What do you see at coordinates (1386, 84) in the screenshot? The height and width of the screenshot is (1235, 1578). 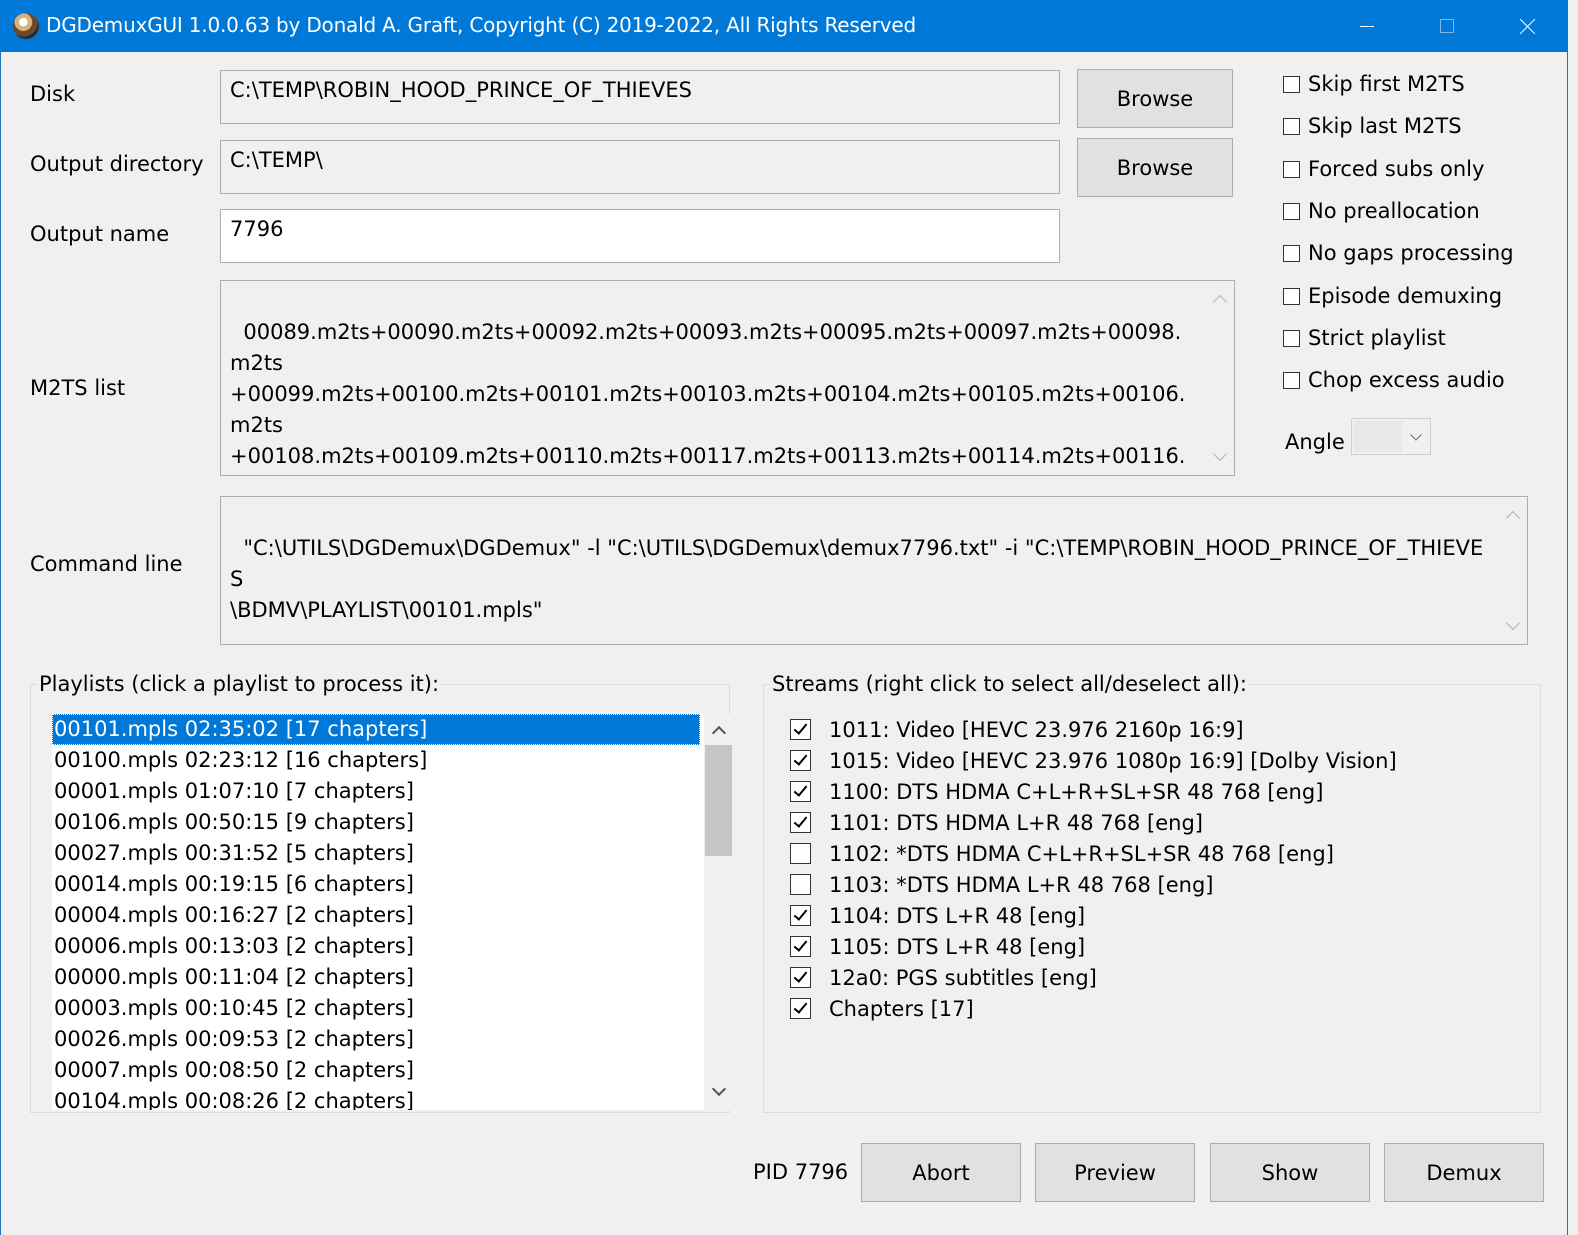 I see `option-label: Skip first M2TS` at bounding box center [1386, 84].